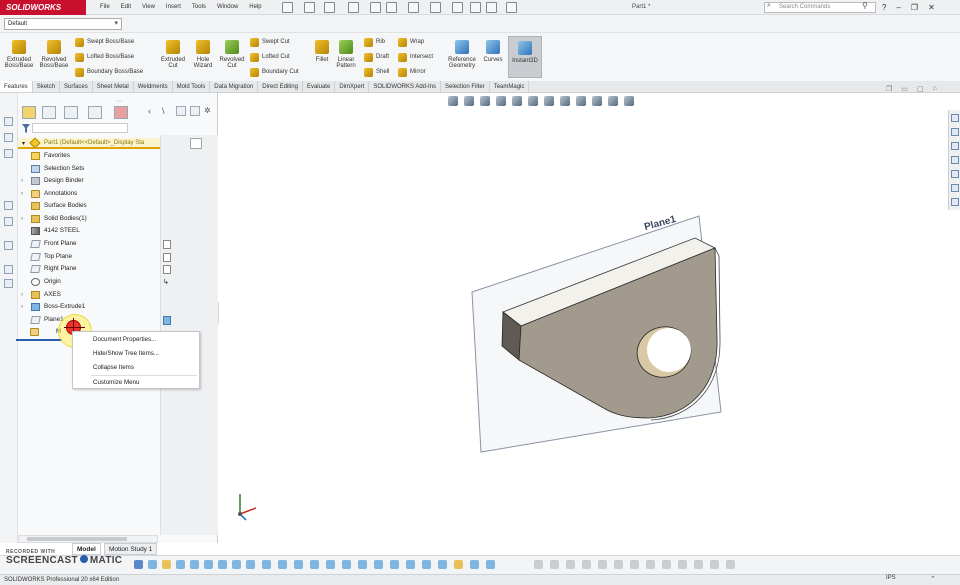 The width and height of the screenshot is (960, 585). What do you see at coordinates (376, 42) in the screenshot?
I see `rib-button: Rib` at bounding box center [376, 42].